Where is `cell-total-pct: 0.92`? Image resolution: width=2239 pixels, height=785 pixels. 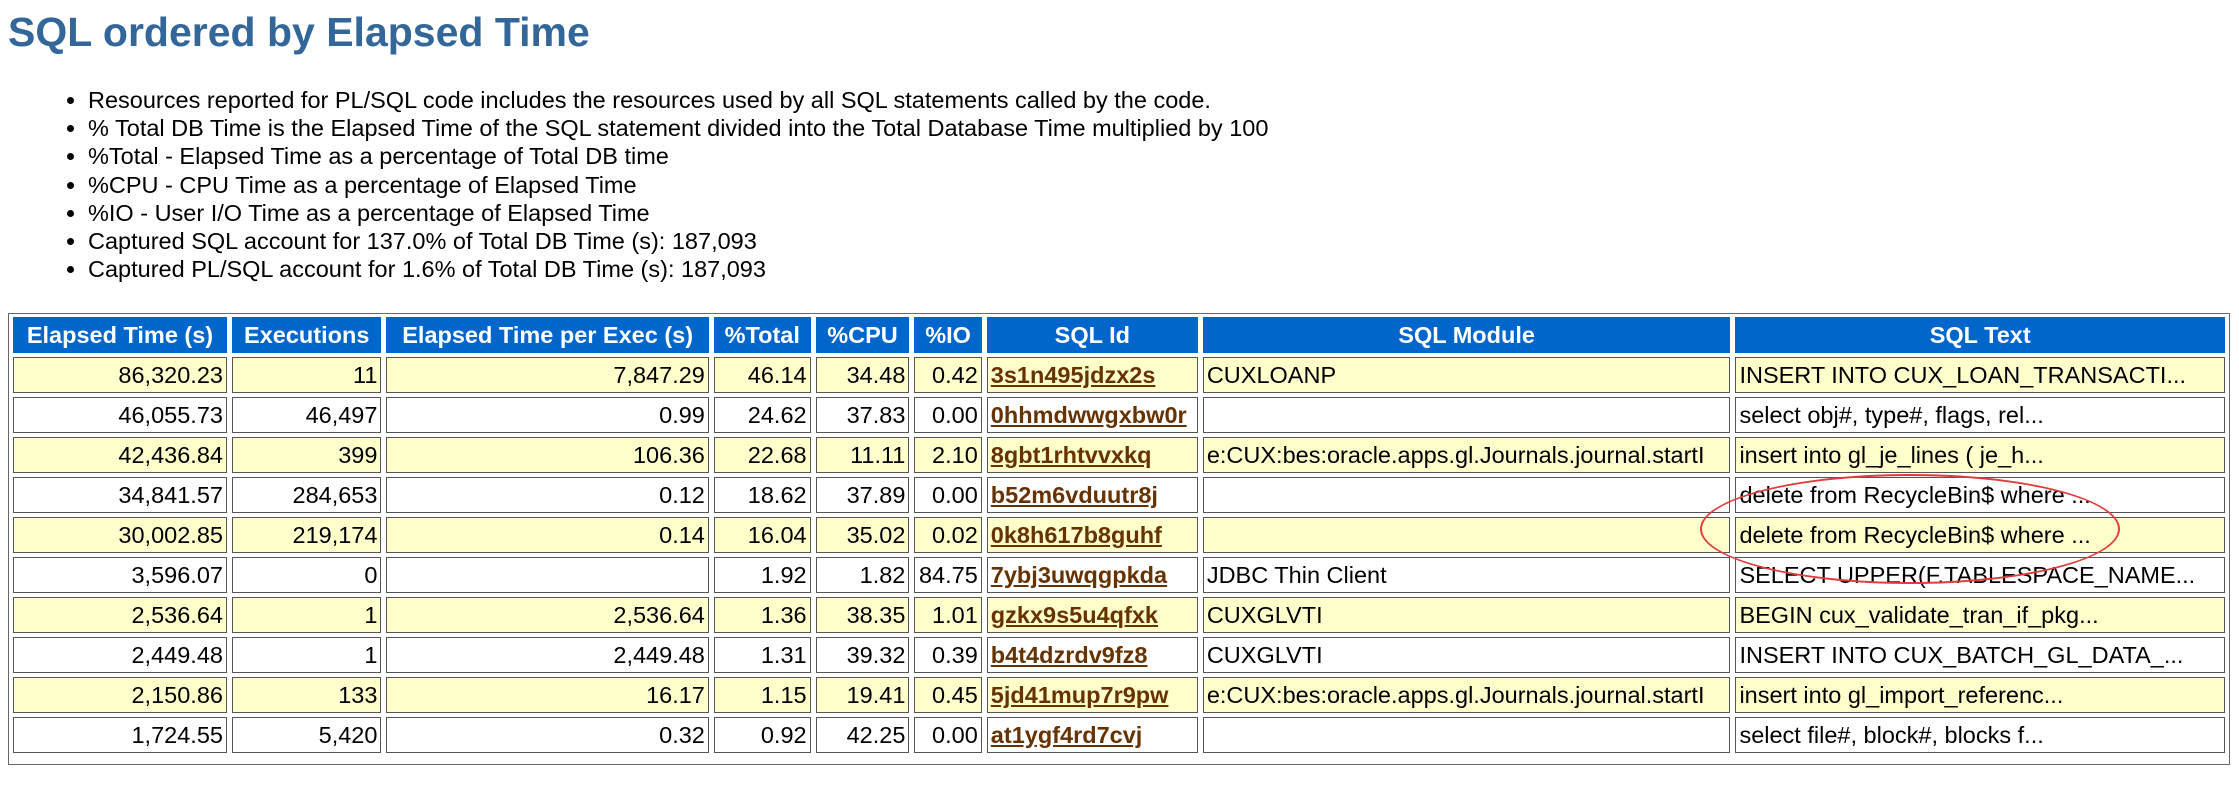
cell-total-pct: 0.92 is located at coordinates (762, 735).